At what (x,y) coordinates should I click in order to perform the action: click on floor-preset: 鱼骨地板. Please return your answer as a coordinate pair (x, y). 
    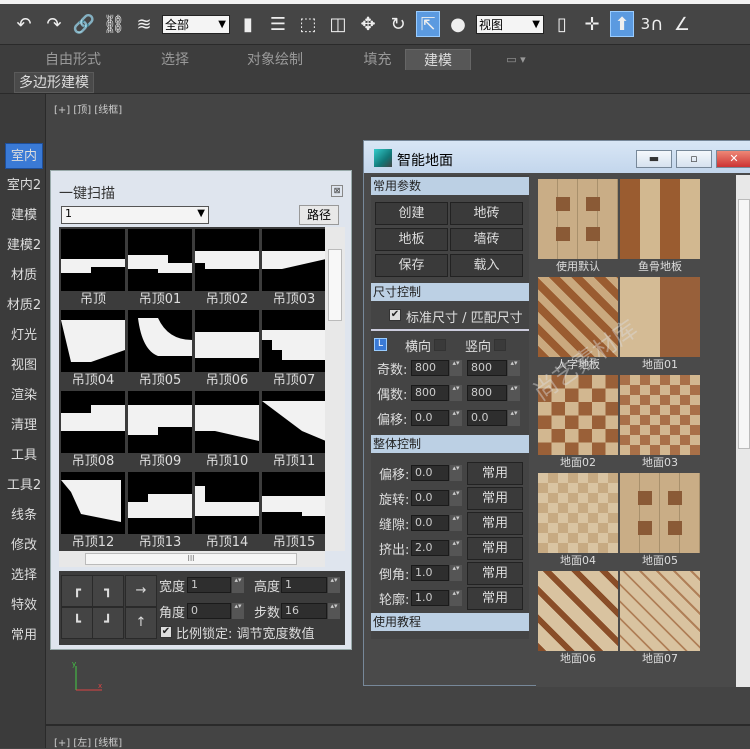
    Looking at the image, I should click on (660, 228).